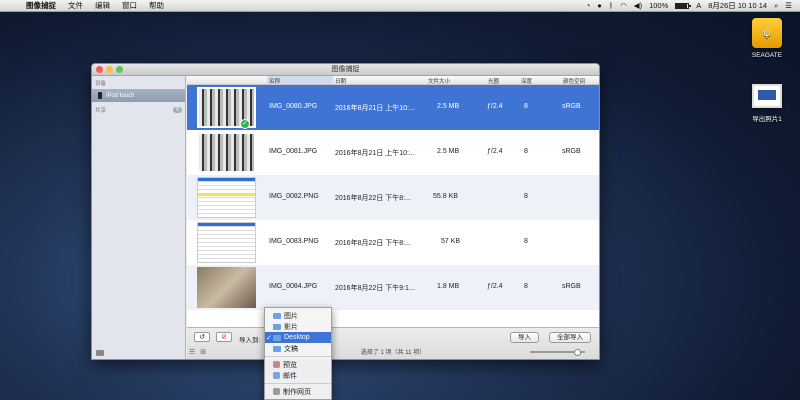 This screenshot has width=800, height=400. I want to click on keyboard-input-icon: A, so click(698, 5).